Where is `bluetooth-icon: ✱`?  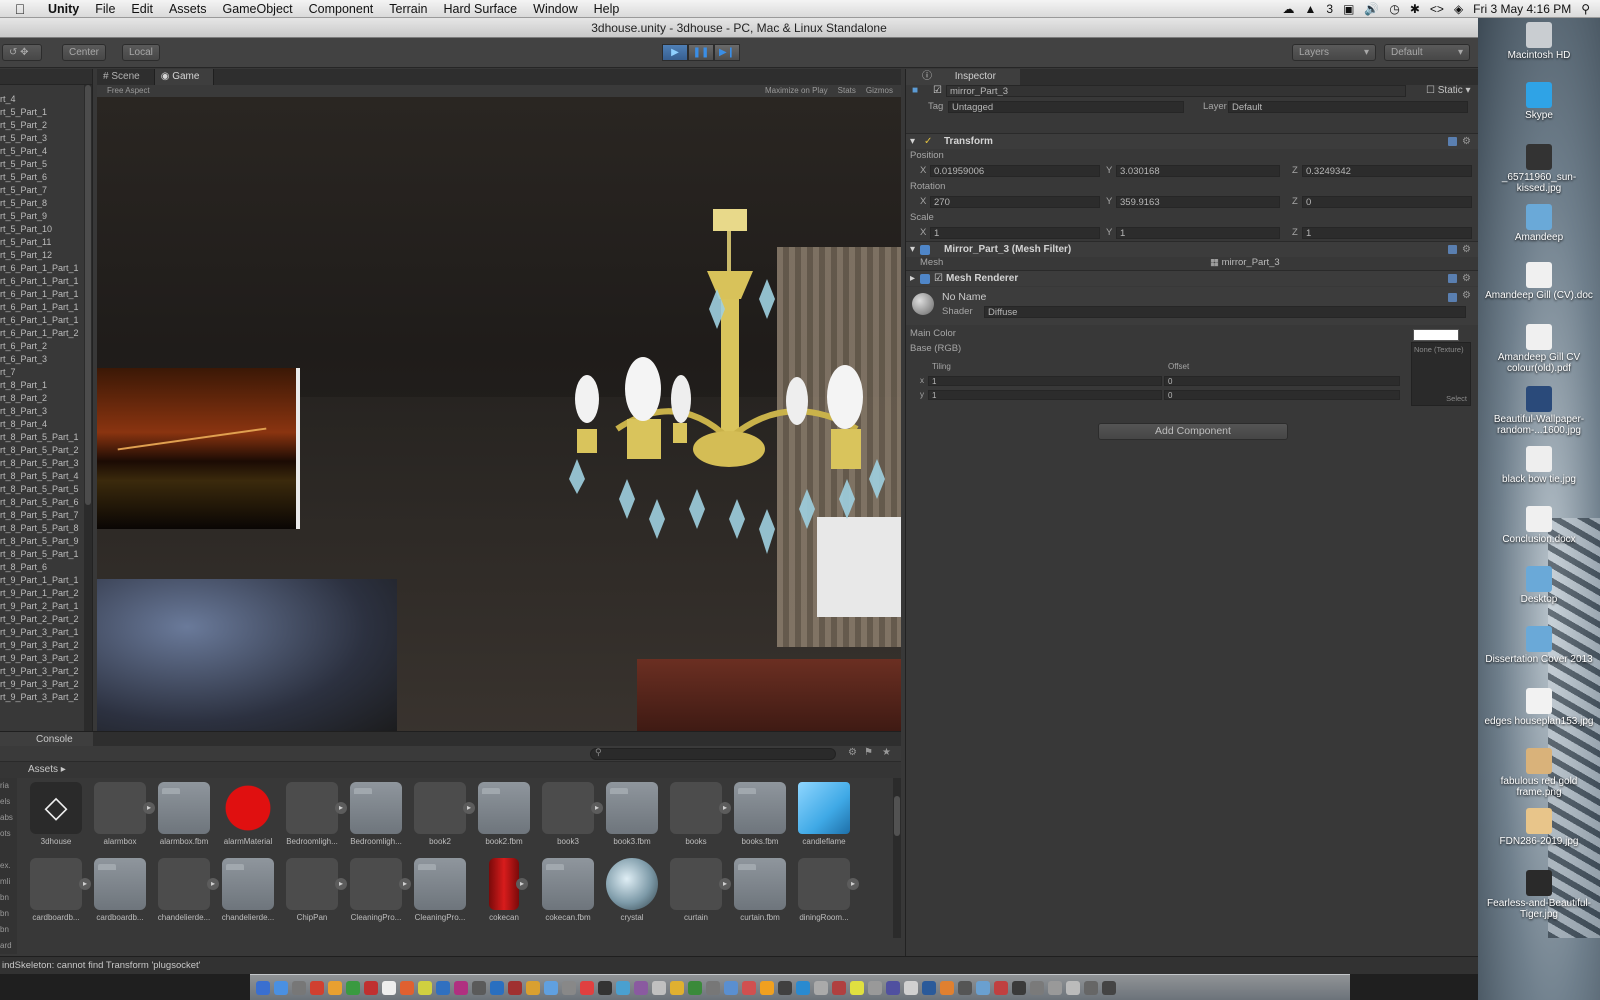
bluetooth-icon: ✱ is located at coordinates (1415, 9).